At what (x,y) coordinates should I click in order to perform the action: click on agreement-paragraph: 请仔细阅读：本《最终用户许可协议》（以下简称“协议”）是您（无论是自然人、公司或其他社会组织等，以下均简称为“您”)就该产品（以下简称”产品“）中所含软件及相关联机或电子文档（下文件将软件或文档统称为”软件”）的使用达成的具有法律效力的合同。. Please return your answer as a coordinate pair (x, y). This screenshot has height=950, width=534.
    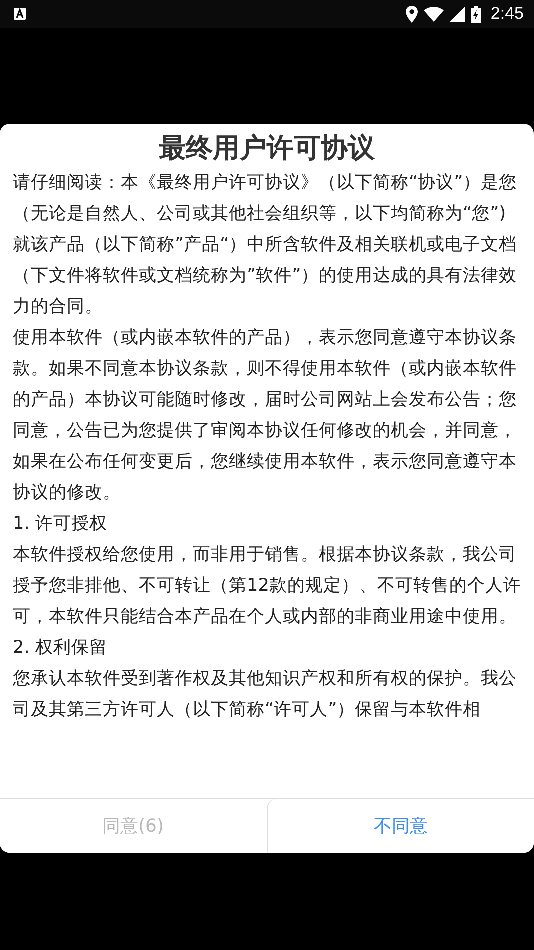
    Looking at the image, I should click on (265, 245).